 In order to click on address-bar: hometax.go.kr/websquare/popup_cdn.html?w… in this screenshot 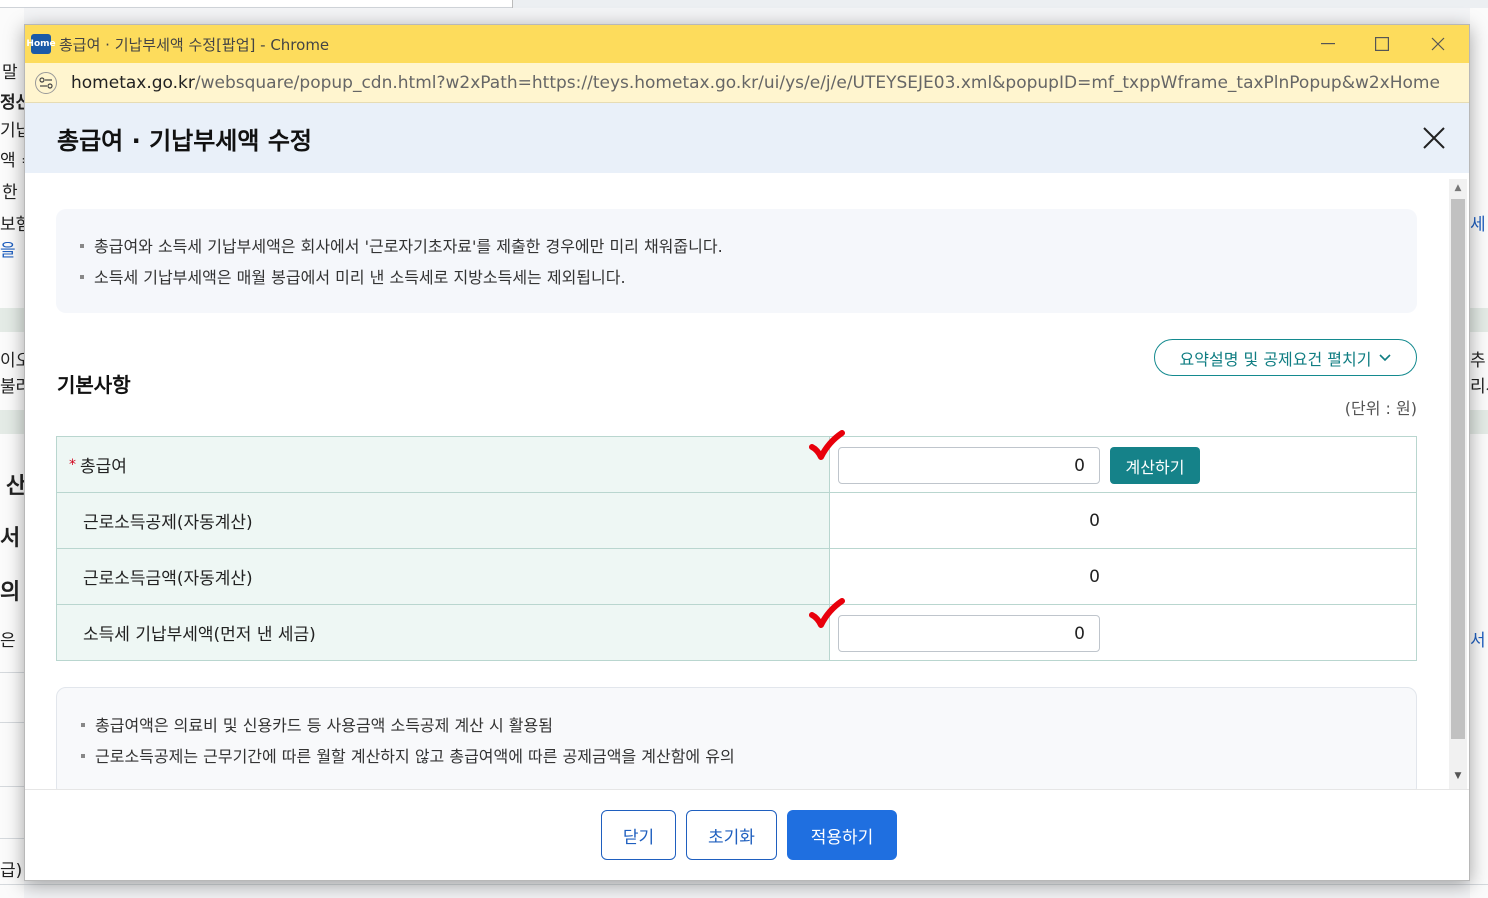, I will do `click(747, 83)`.